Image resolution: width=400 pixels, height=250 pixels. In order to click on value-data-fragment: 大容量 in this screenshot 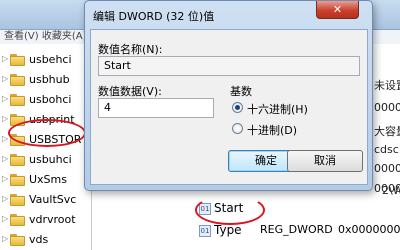, I will do `click(387, 131)`.